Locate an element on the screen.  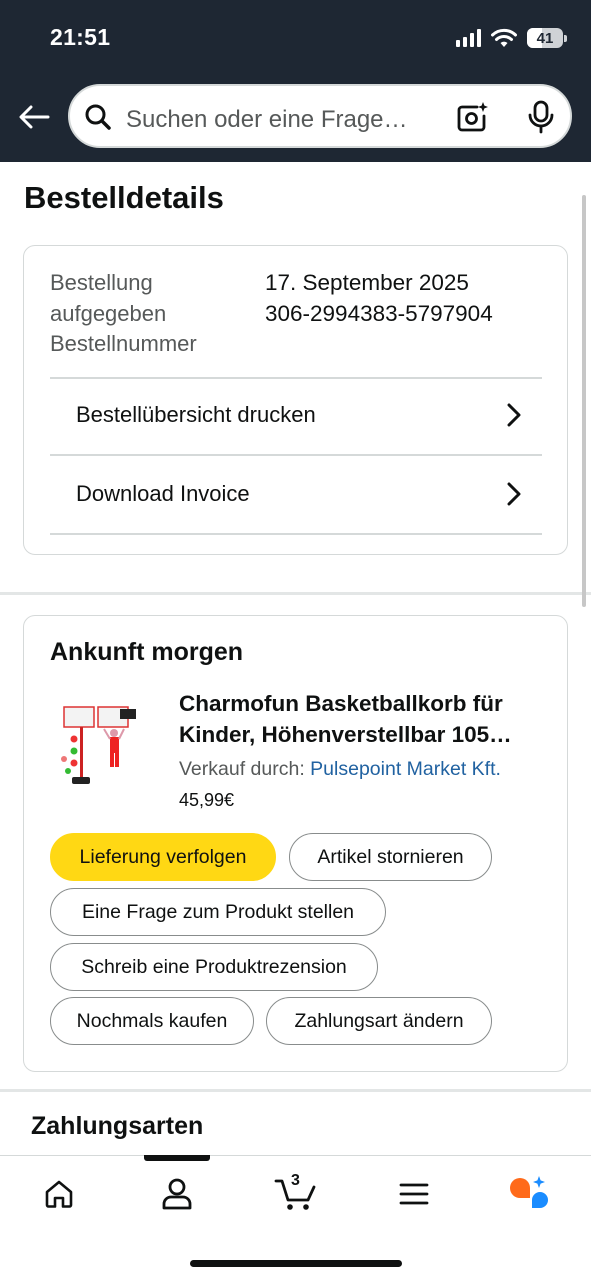
menu-icon is located at coordinates (414, 1194).